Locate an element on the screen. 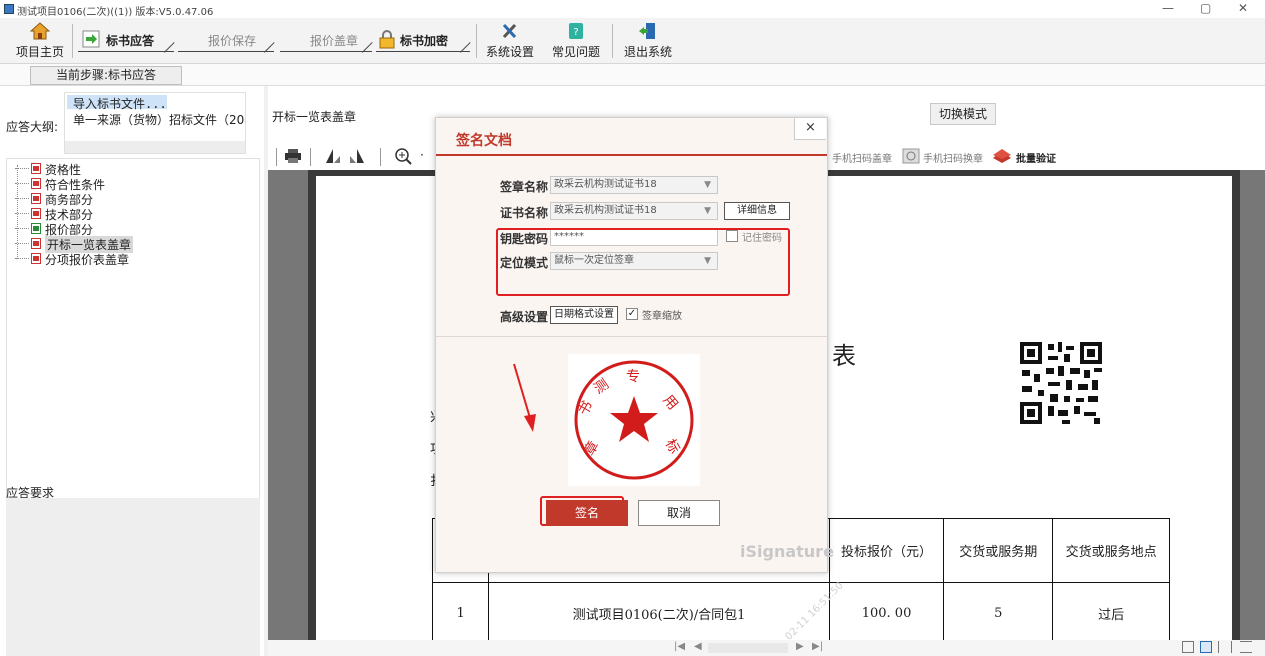  app-icon is located at coordinates (9, 9).